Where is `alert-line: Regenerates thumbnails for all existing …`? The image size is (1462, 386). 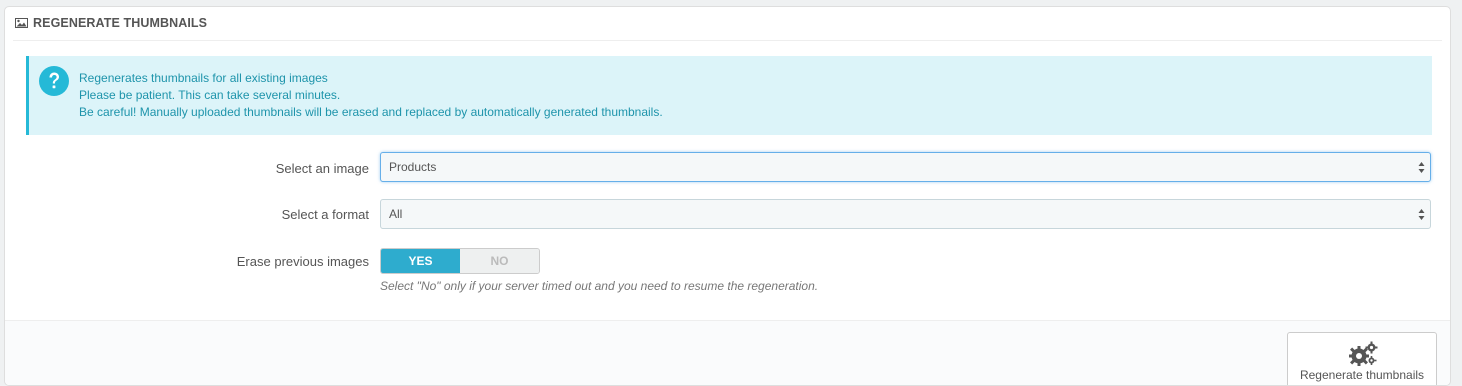 alert-line: Regenerates thumbnails for all existing … is located at coordinates (203, 78).